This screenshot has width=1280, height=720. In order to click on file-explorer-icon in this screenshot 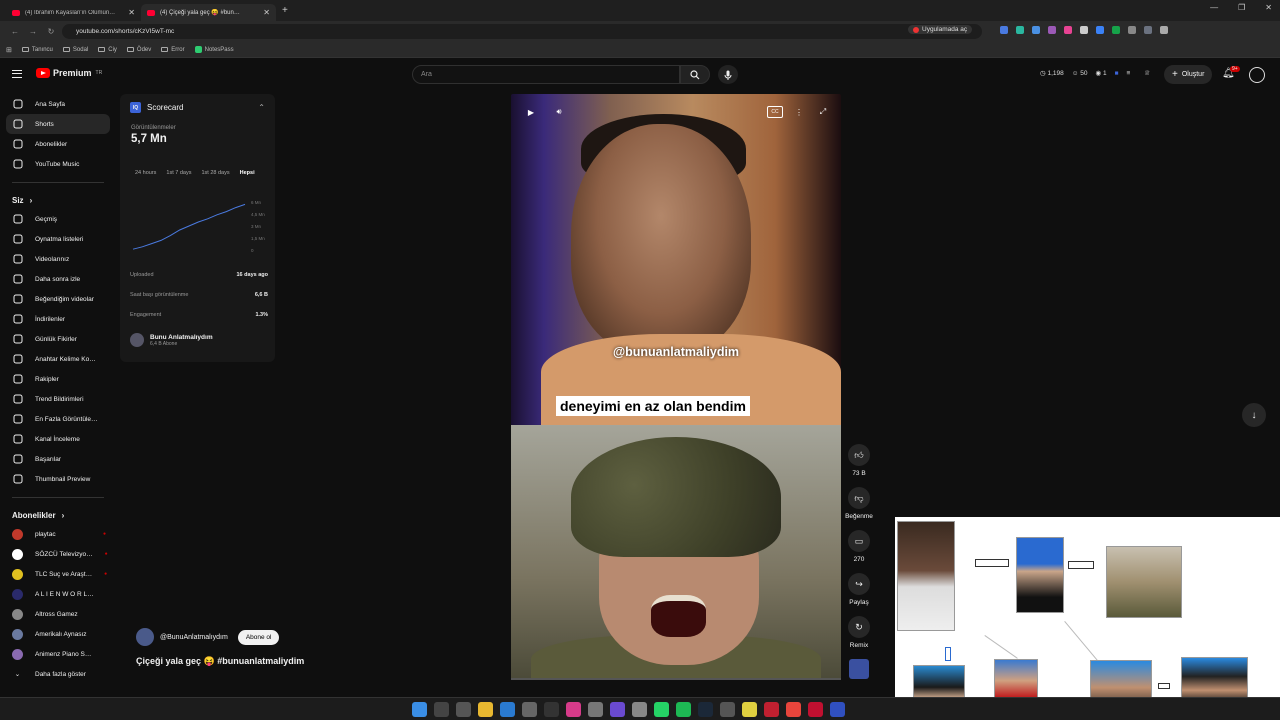, I will do `click(485, 709)`.